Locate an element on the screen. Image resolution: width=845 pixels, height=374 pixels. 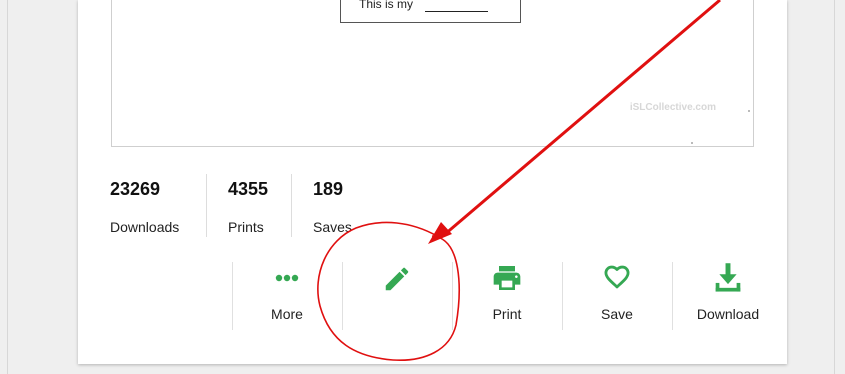
worksheet-blank-line is located at coordinates (456, 11).